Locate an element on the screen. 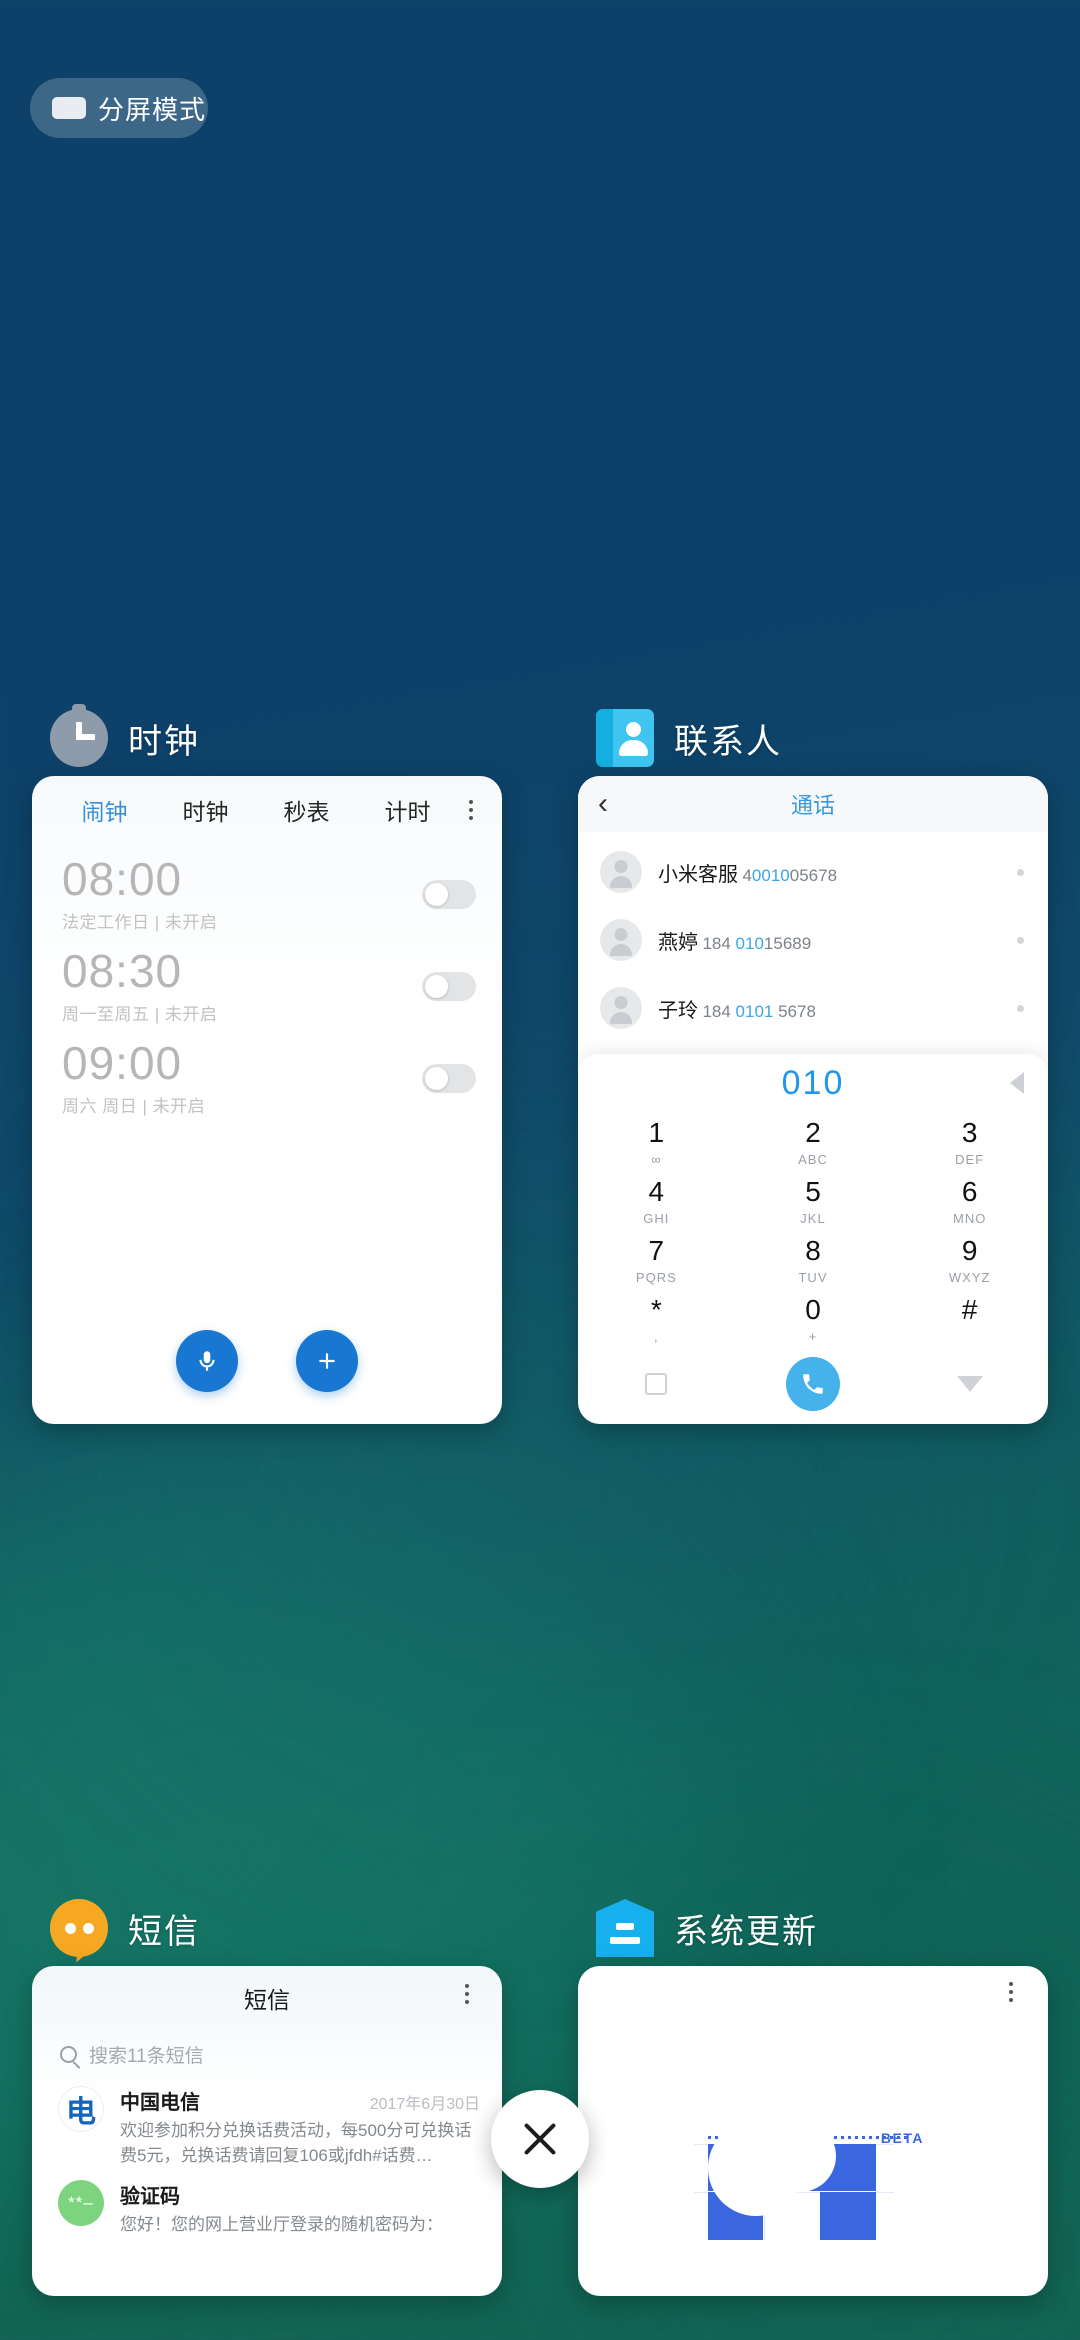 The width and height of the screenshot is (1080, 2340). tab-clock: 时钟 is located at coordinates (205, 810).